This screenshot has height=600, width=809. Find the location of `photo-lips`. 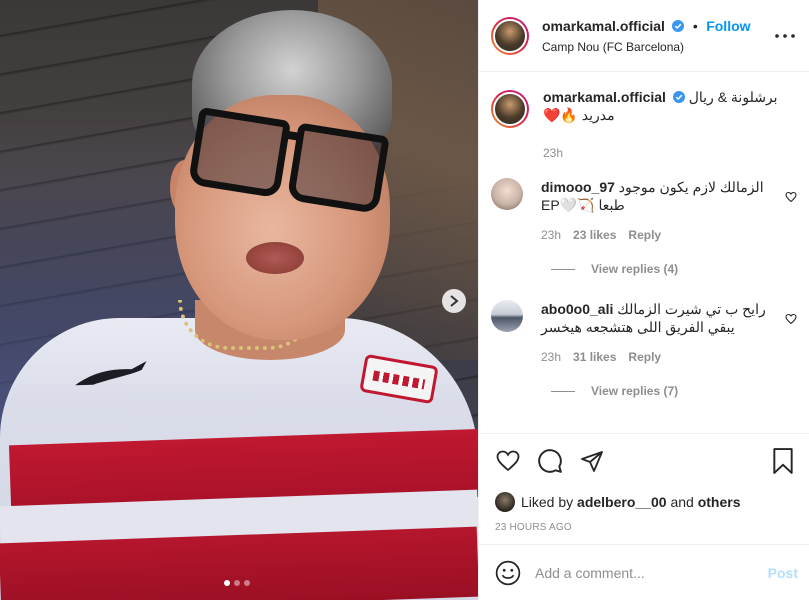

photo-lips is located at coordinates (275, 258).